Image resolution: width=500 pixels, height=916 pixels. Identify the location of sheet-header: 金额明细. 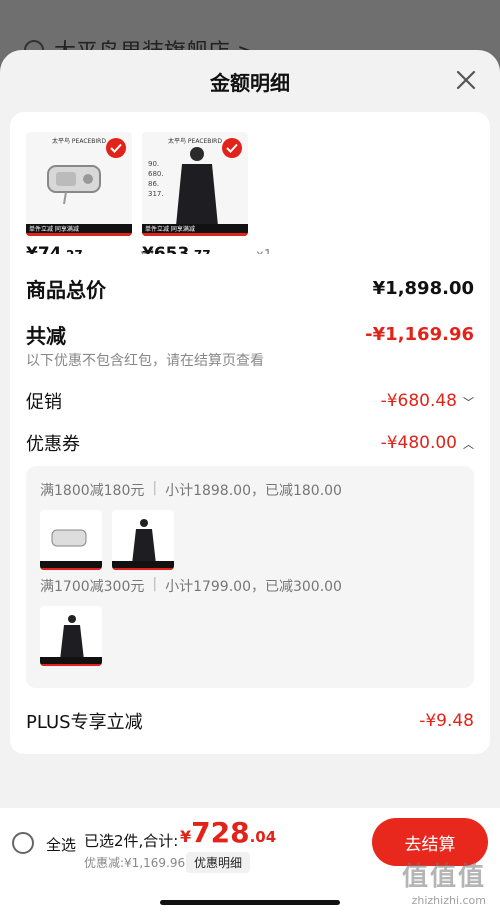
(250, 81).